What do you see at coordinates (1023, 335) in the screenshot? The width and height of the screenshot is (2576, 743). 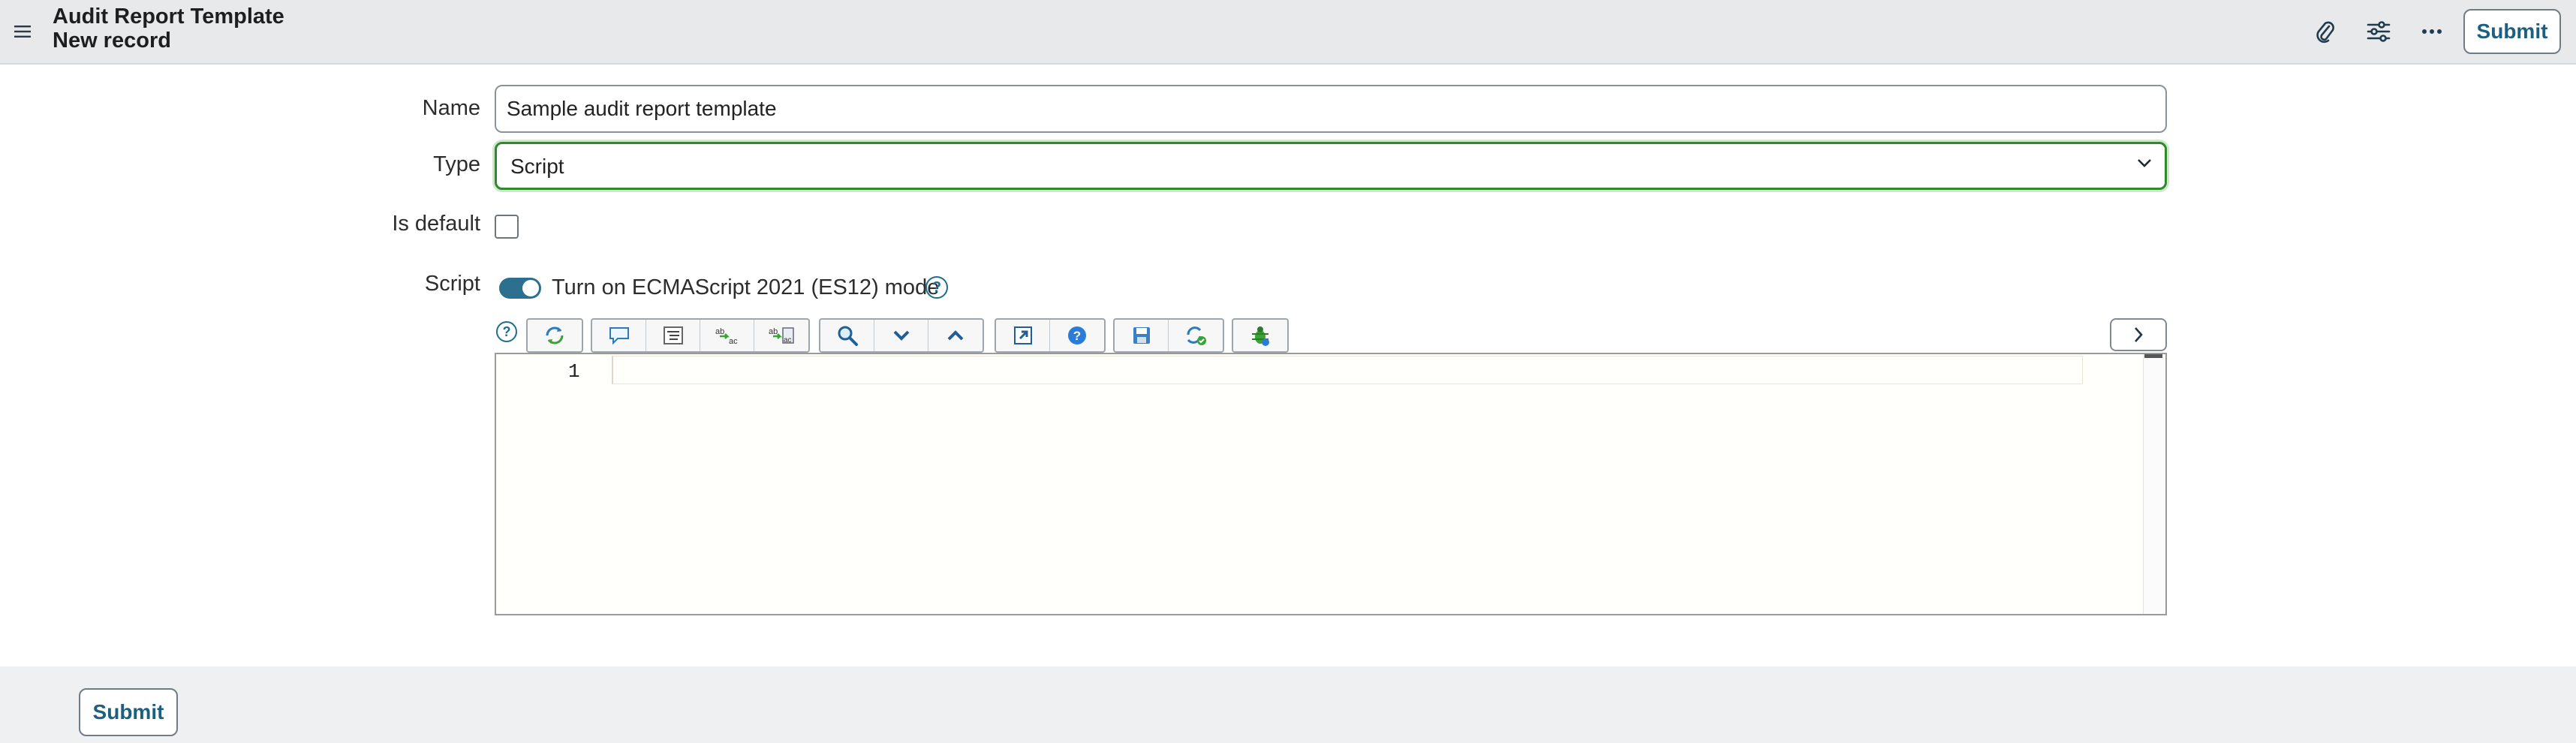 I see `fullscreen-icon` at bounding box center [1023, 335].